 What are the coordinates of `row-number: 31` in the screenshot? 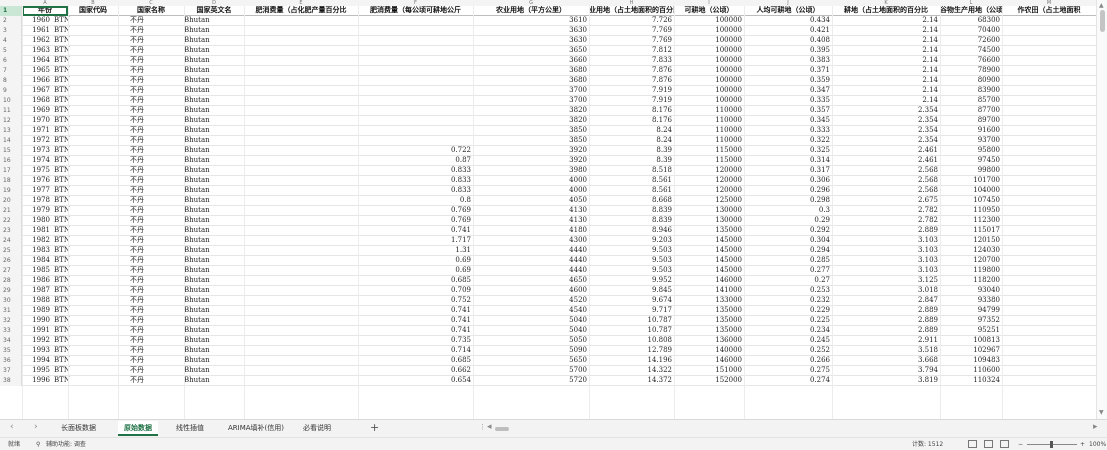 It's located at (11, 311).